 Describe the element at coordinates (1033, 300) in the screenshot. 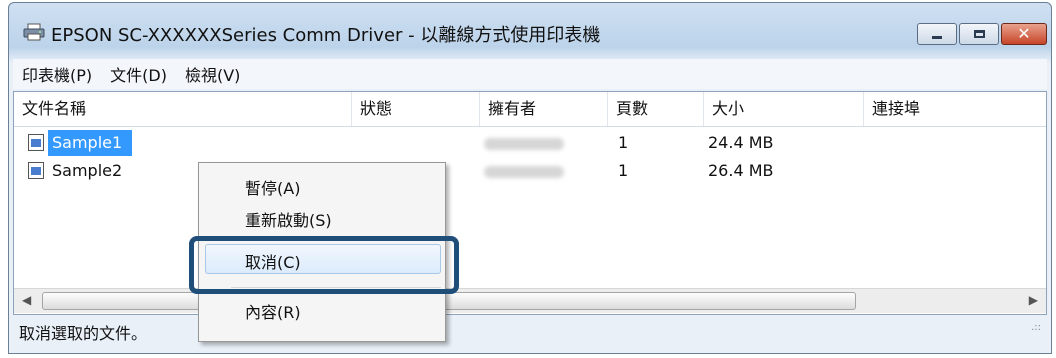

I see `scroll-right-icon: ▶` at that location.